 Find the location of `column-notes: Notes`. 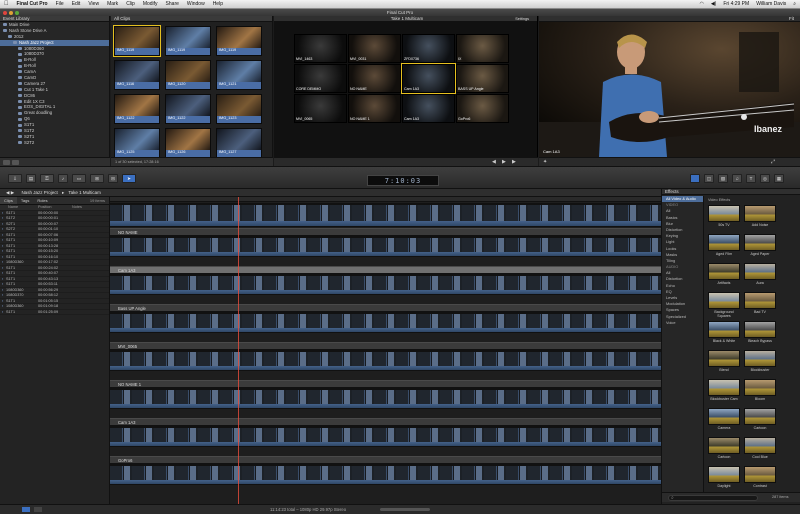

column-notes: Notes is located at coordinates (87, 207).